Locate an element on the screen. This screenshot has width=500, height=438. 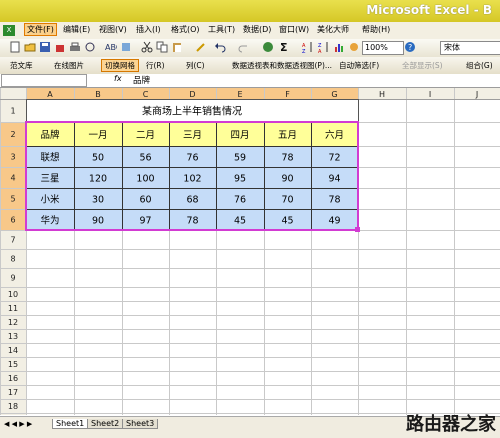
menu-beautify: 美化大师 is located at coordinates (333, 29).